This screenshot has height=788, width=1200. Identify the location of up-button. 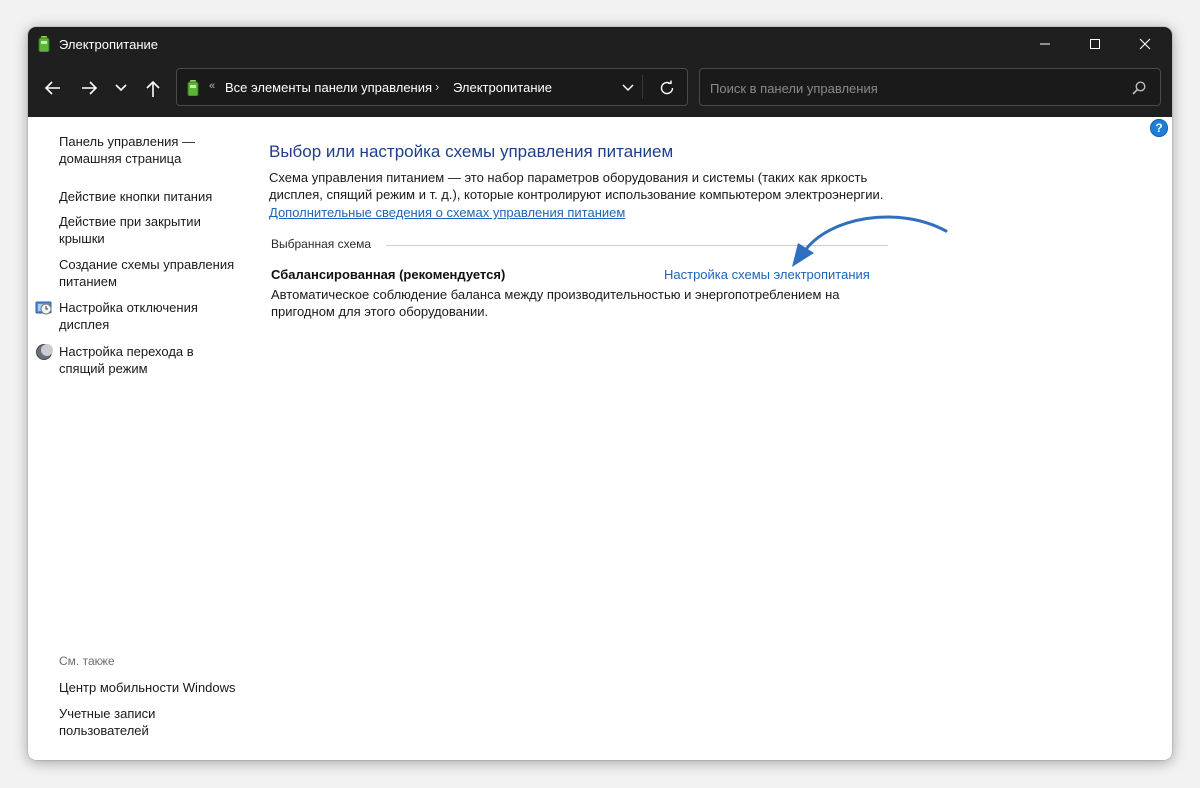
(154, 88).